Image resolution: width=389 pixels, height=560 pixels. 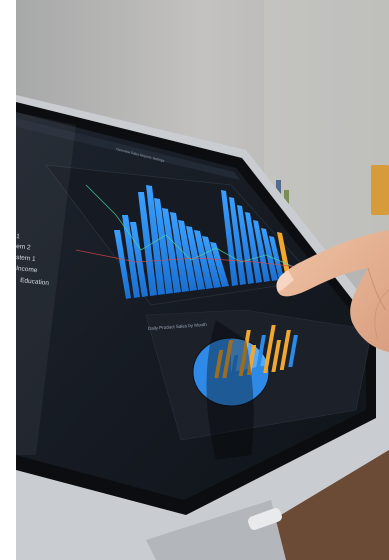 I want to click on background-jar, so click(x=380, y=190).